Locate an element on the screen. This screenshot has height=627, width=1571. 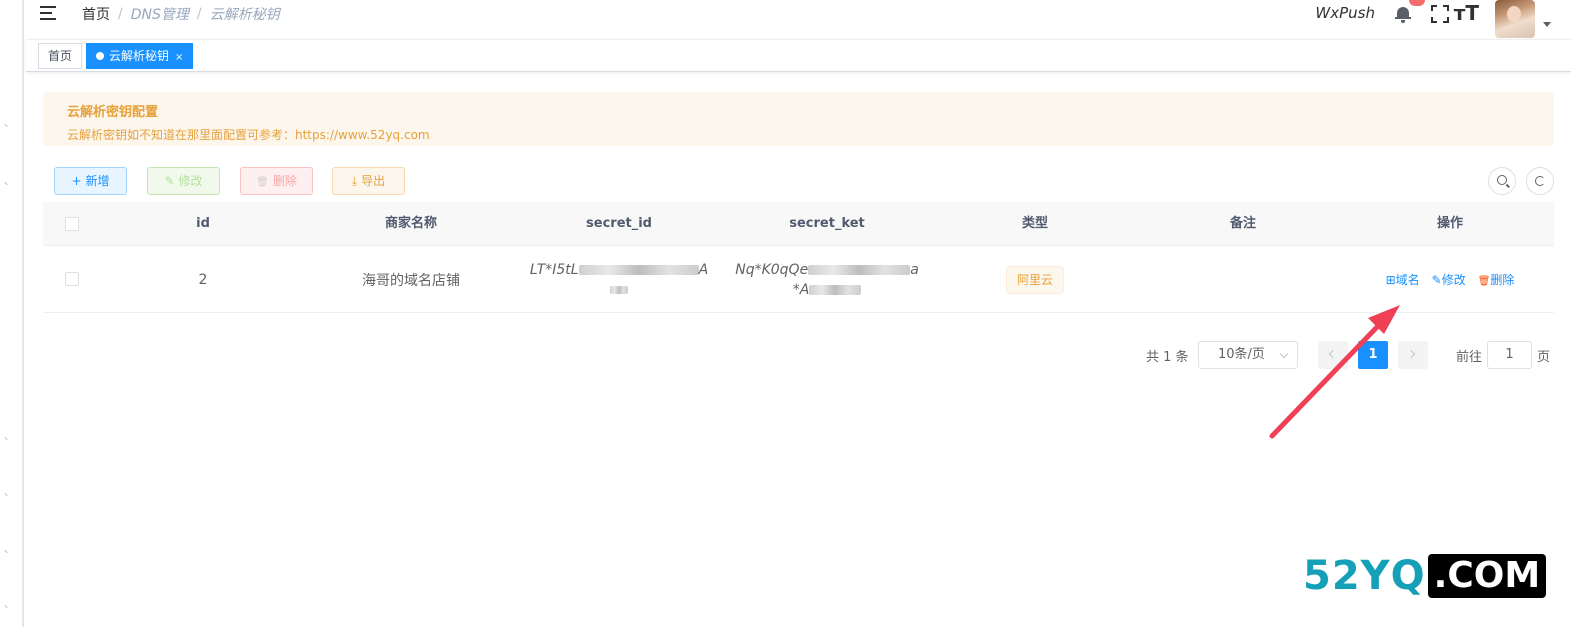
prev-page-button is located at coordinates (1333, 355).